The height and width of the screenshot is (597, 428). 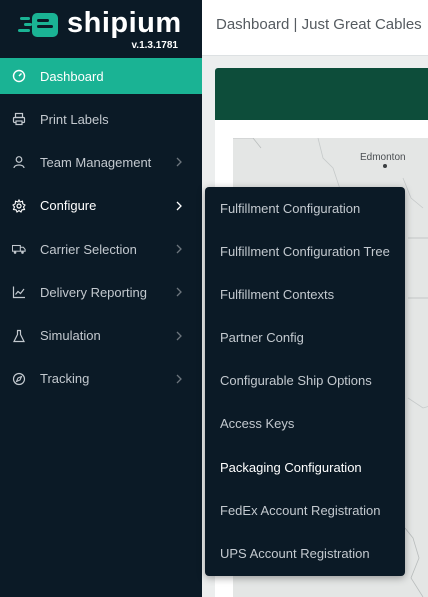 What do you see at coordinates (19, 119) in the screenshot?
I see `printer-icon` at bounding box center [19, 119].